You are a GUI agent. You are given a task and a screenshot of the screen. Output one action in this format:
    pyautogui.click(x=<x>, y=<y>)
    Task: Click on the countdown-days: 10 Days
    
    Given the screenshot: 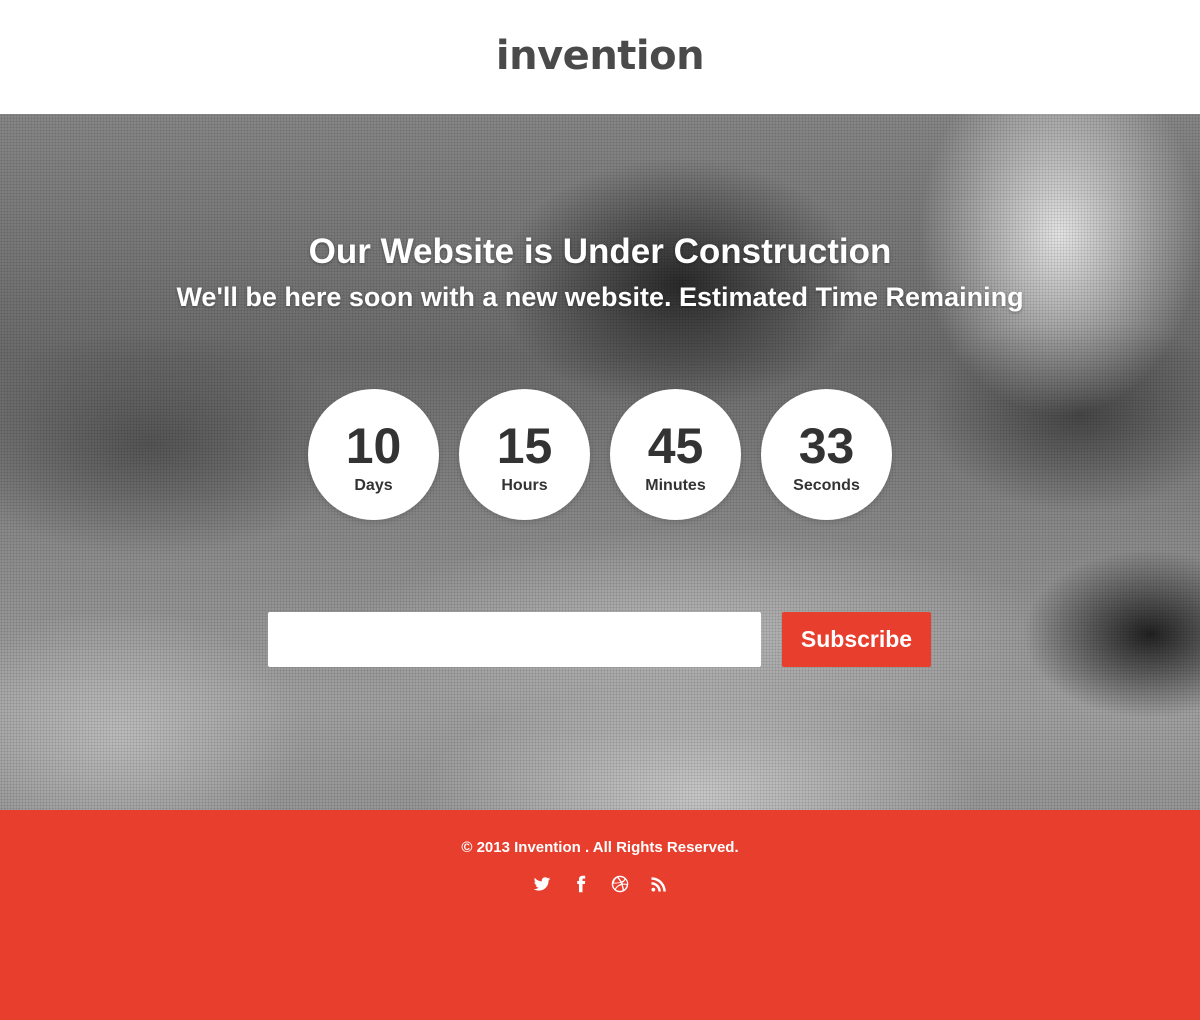 What is the action you would take?
    pyautogui.click(x=373, y=454)
    